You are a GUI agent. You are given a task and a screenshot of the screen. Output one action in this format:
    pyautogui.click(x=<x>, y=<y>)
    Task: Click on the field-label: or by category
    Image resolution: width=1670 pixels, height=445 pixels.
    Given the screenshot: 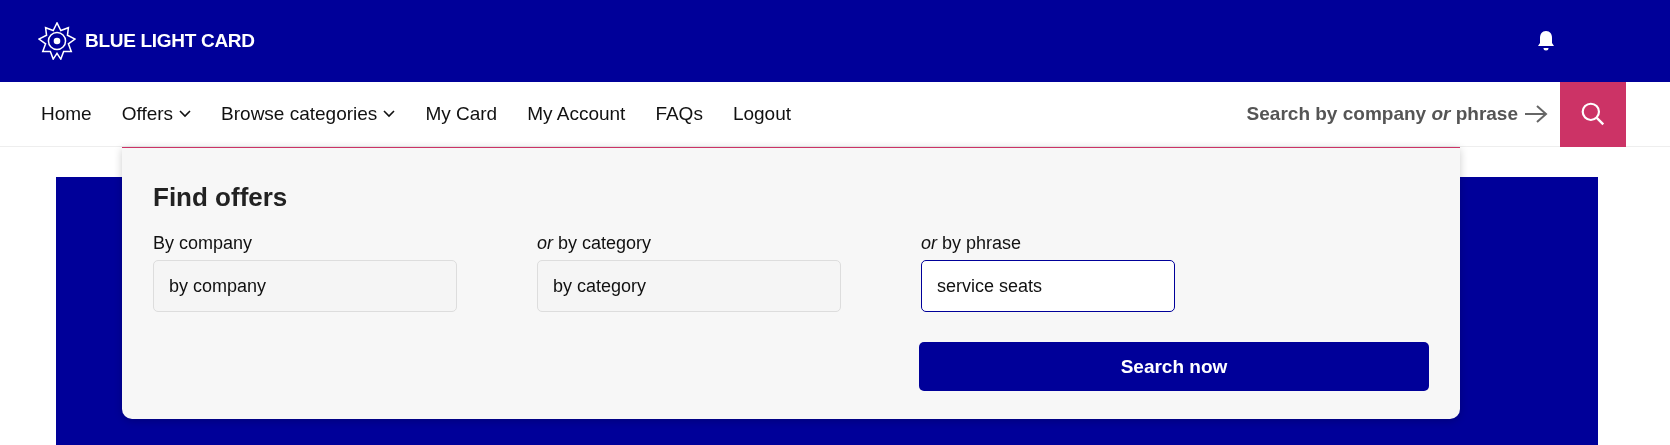 What is the action you would take?
    pyautogui.click(x=595, y=243)
    